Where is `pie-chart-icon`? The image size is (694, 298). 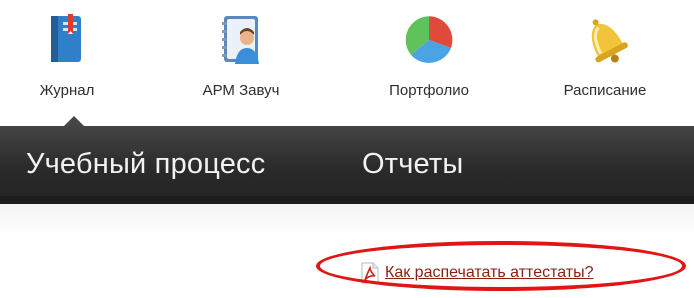
pie-chart-icon is located at coordinates (429, 40).